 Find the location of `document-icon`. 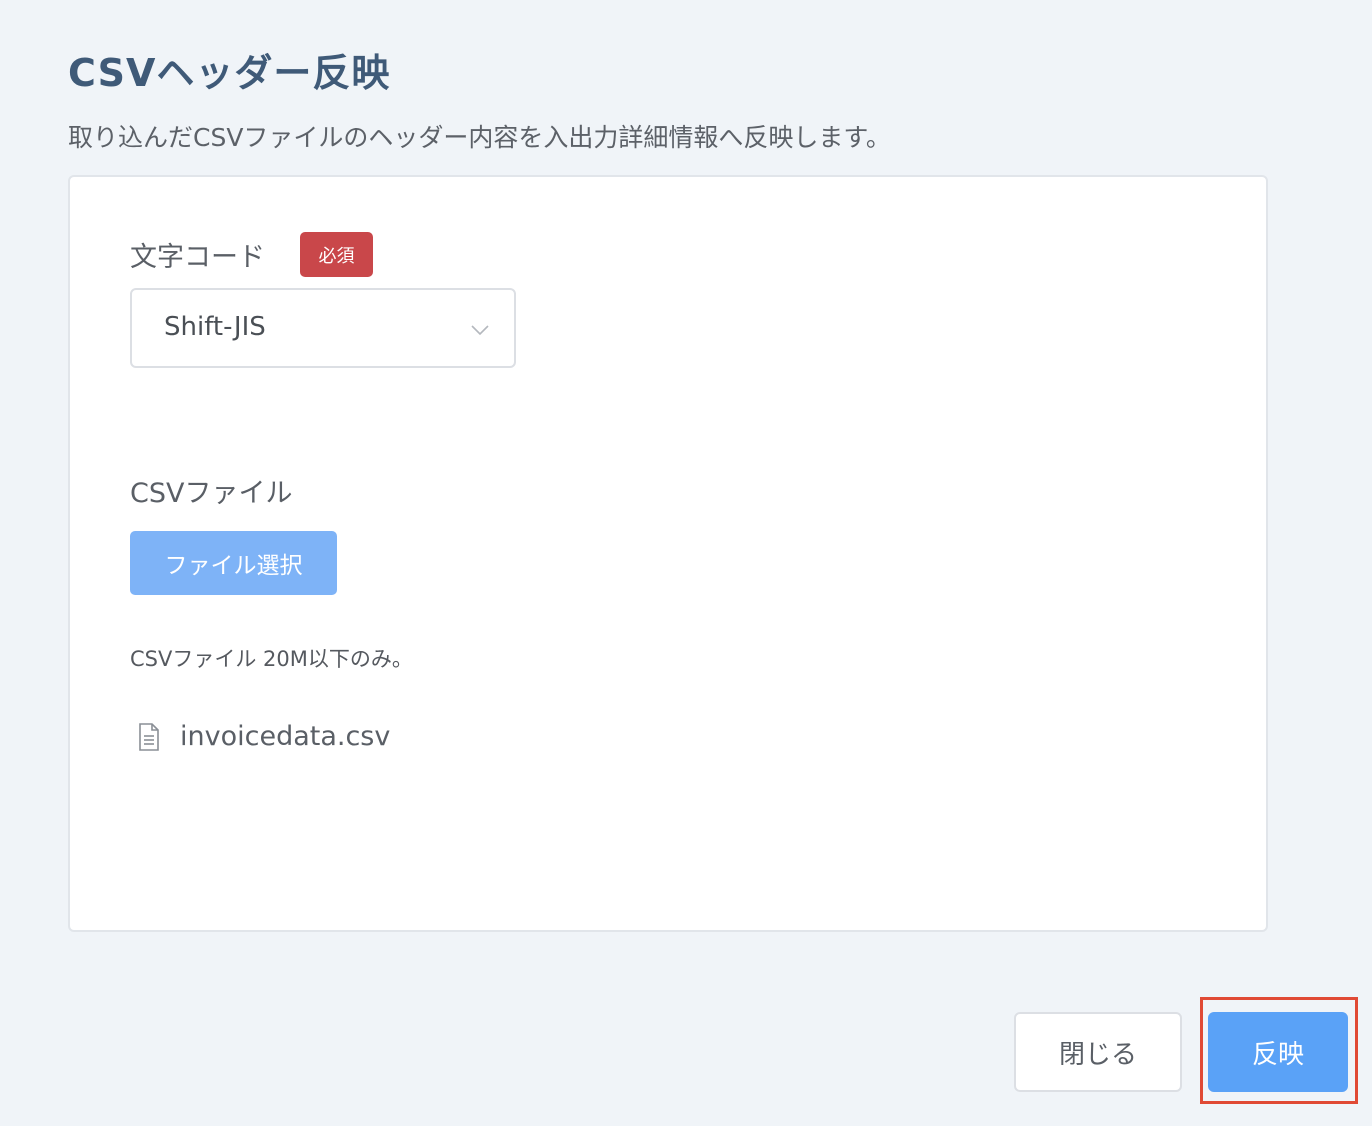

document-icon is located at coordinates (149, 736).